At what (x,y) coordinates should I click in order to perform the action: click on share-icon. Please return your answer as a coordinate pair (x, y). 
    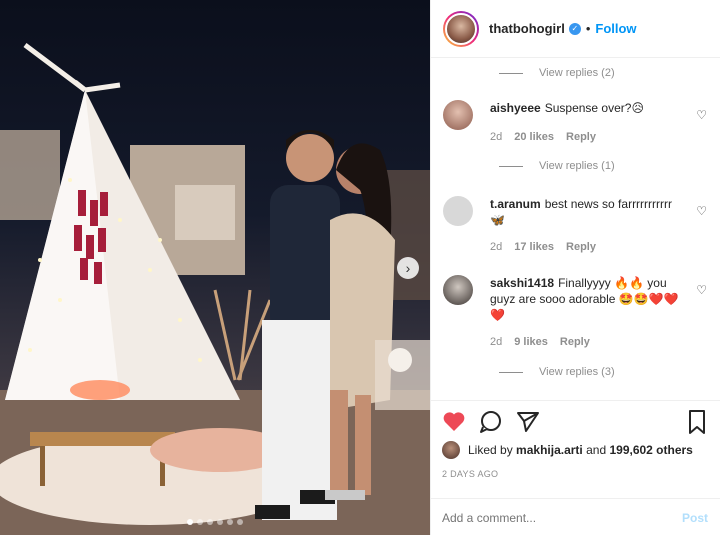
    Looking at the image, I should click on (528, 422).